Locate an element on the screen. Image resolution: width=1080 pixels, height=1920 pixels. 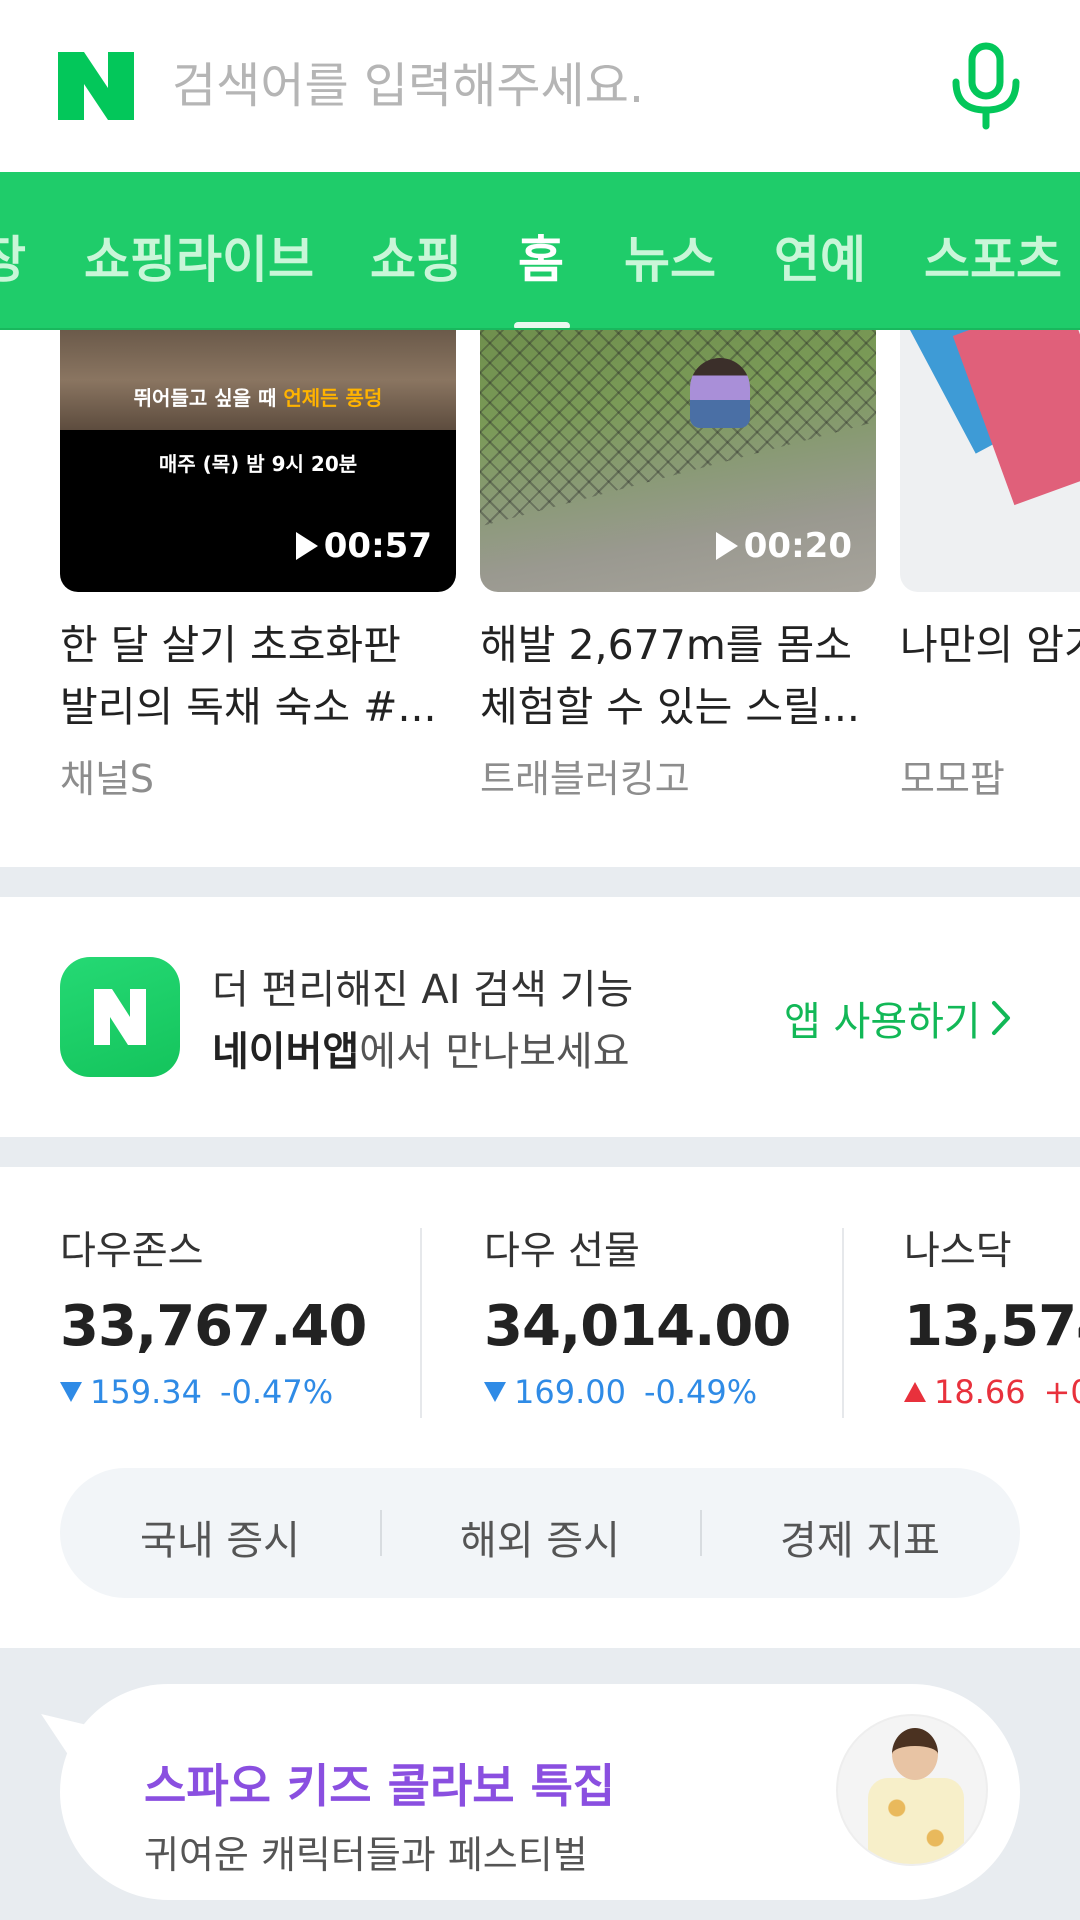
bottom-promo-section: 스파오 키즈 콜라보 특집 귀여운 캐릭터들과 페스티벌 is located at coordinates (540, 1784).